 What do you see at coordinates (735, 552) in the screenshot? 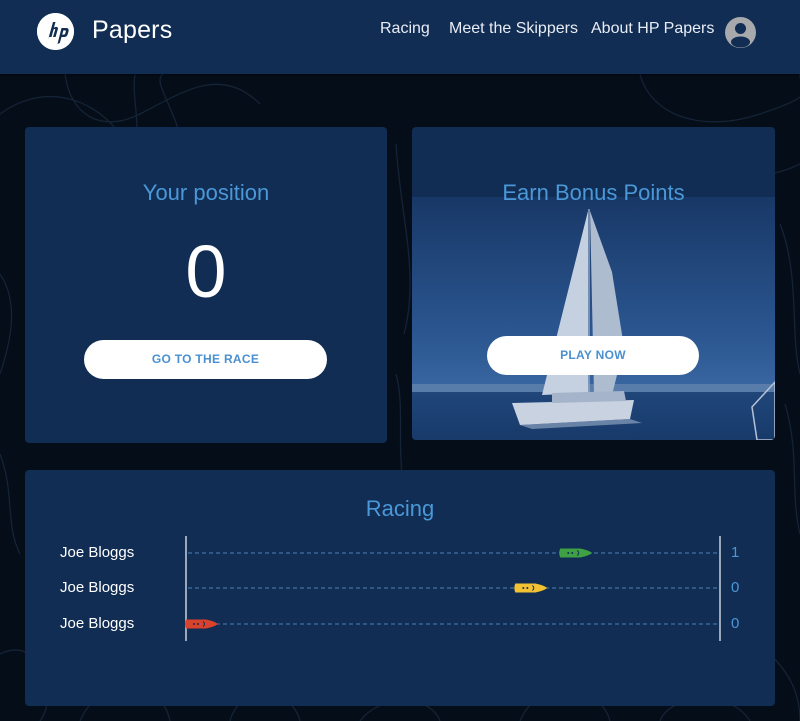
I see `racer-score: 1` at bounding box center [735, 552].